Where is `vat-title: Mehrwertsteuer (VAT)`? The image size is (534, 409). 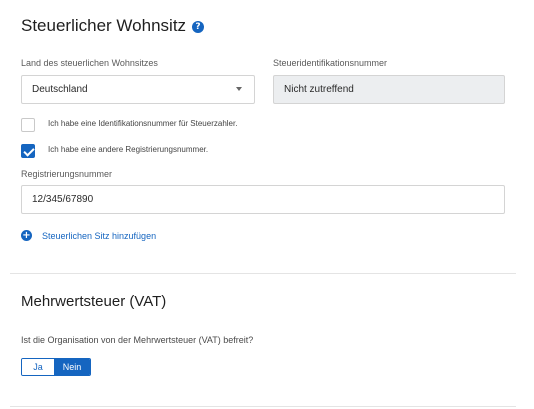
vat-title: Mehrwertsteuer (VAT) is located at coordinates (94, 301).